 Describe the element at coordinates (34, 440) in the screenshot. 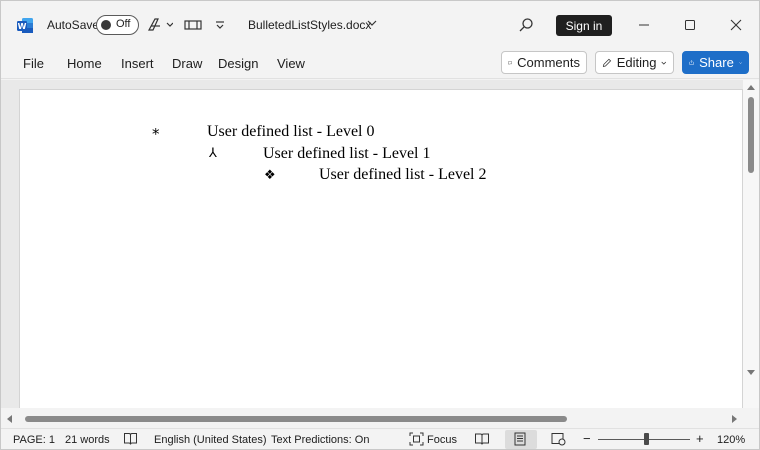

I see `page-indicator: PAGE: 1` at that location.